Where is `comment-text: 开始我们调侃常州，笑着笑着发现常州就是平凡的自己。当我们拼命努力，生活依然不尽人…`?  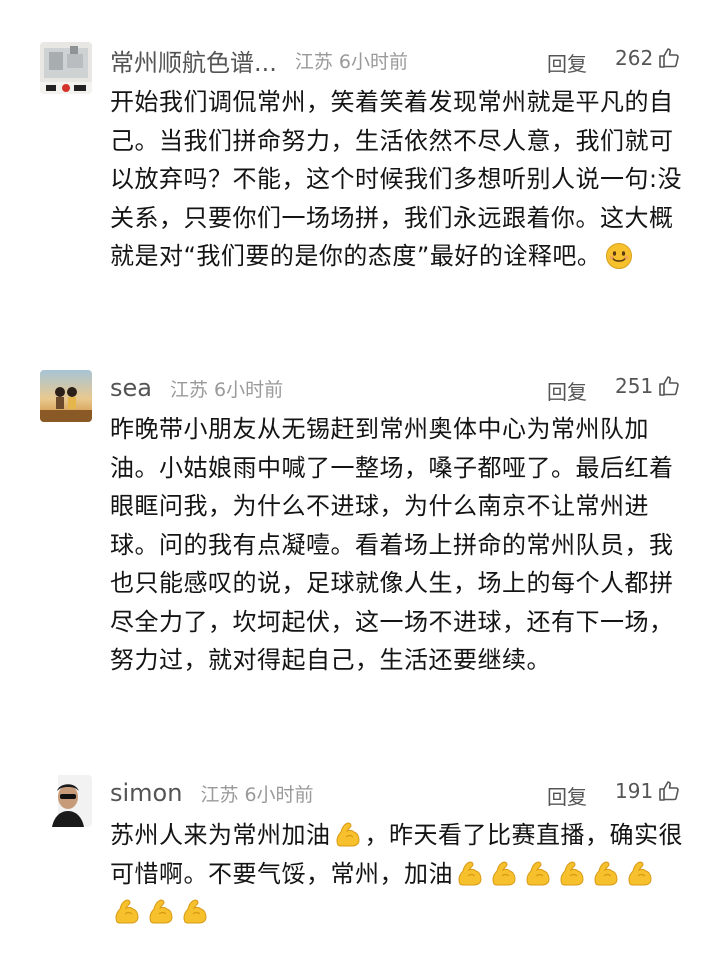
comment-text: 开始我们调侃常州，笑着笑着发现常州就是平凡的自己。当我们拼命努力，生活依然不尽人… is located at coordinates (396, 179).